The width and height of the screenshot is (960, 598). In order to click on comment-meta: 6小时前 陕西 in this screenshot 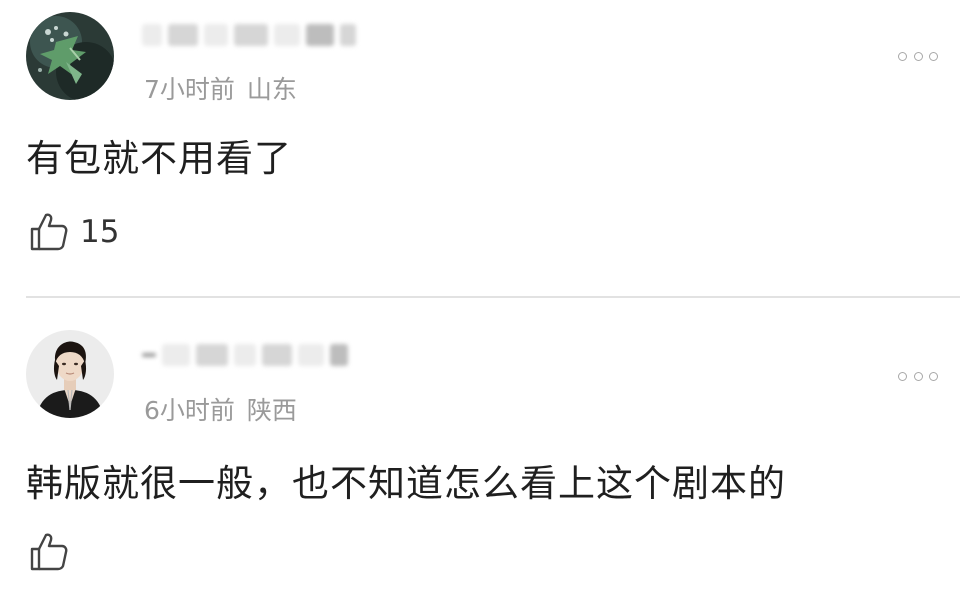, I will do `click(220, 409)`.